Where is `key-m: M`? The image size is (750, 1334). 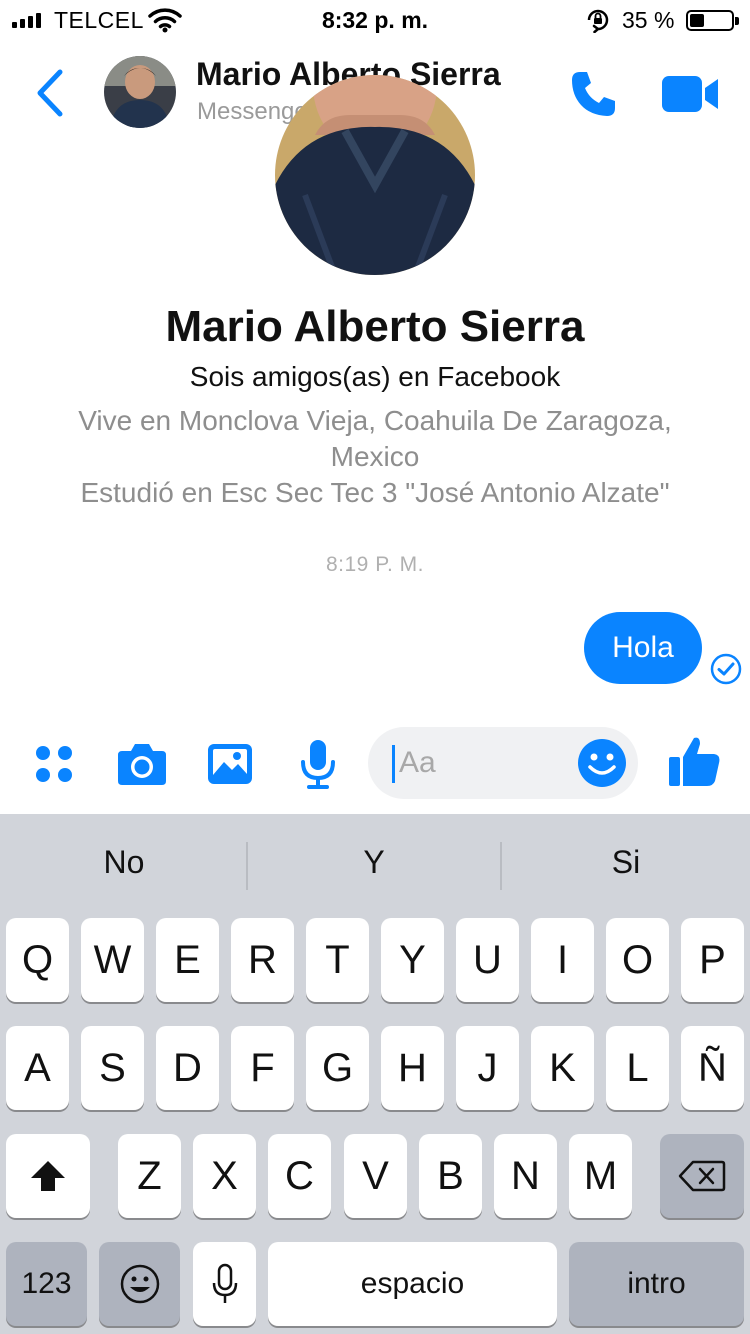
key-m: M is located at coordinates (600, 1176).